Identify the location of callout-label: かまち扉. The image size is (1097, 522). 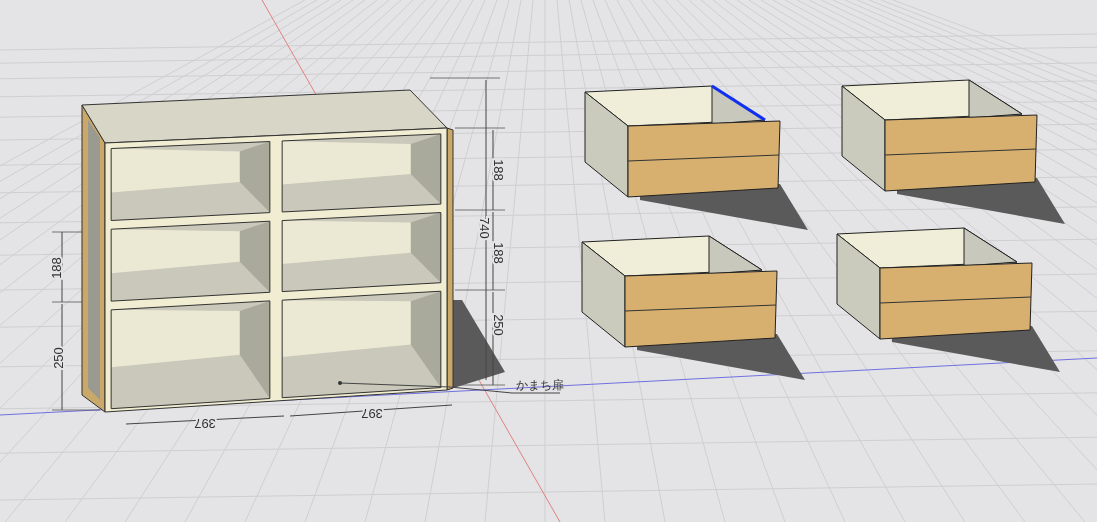
(540, 385).